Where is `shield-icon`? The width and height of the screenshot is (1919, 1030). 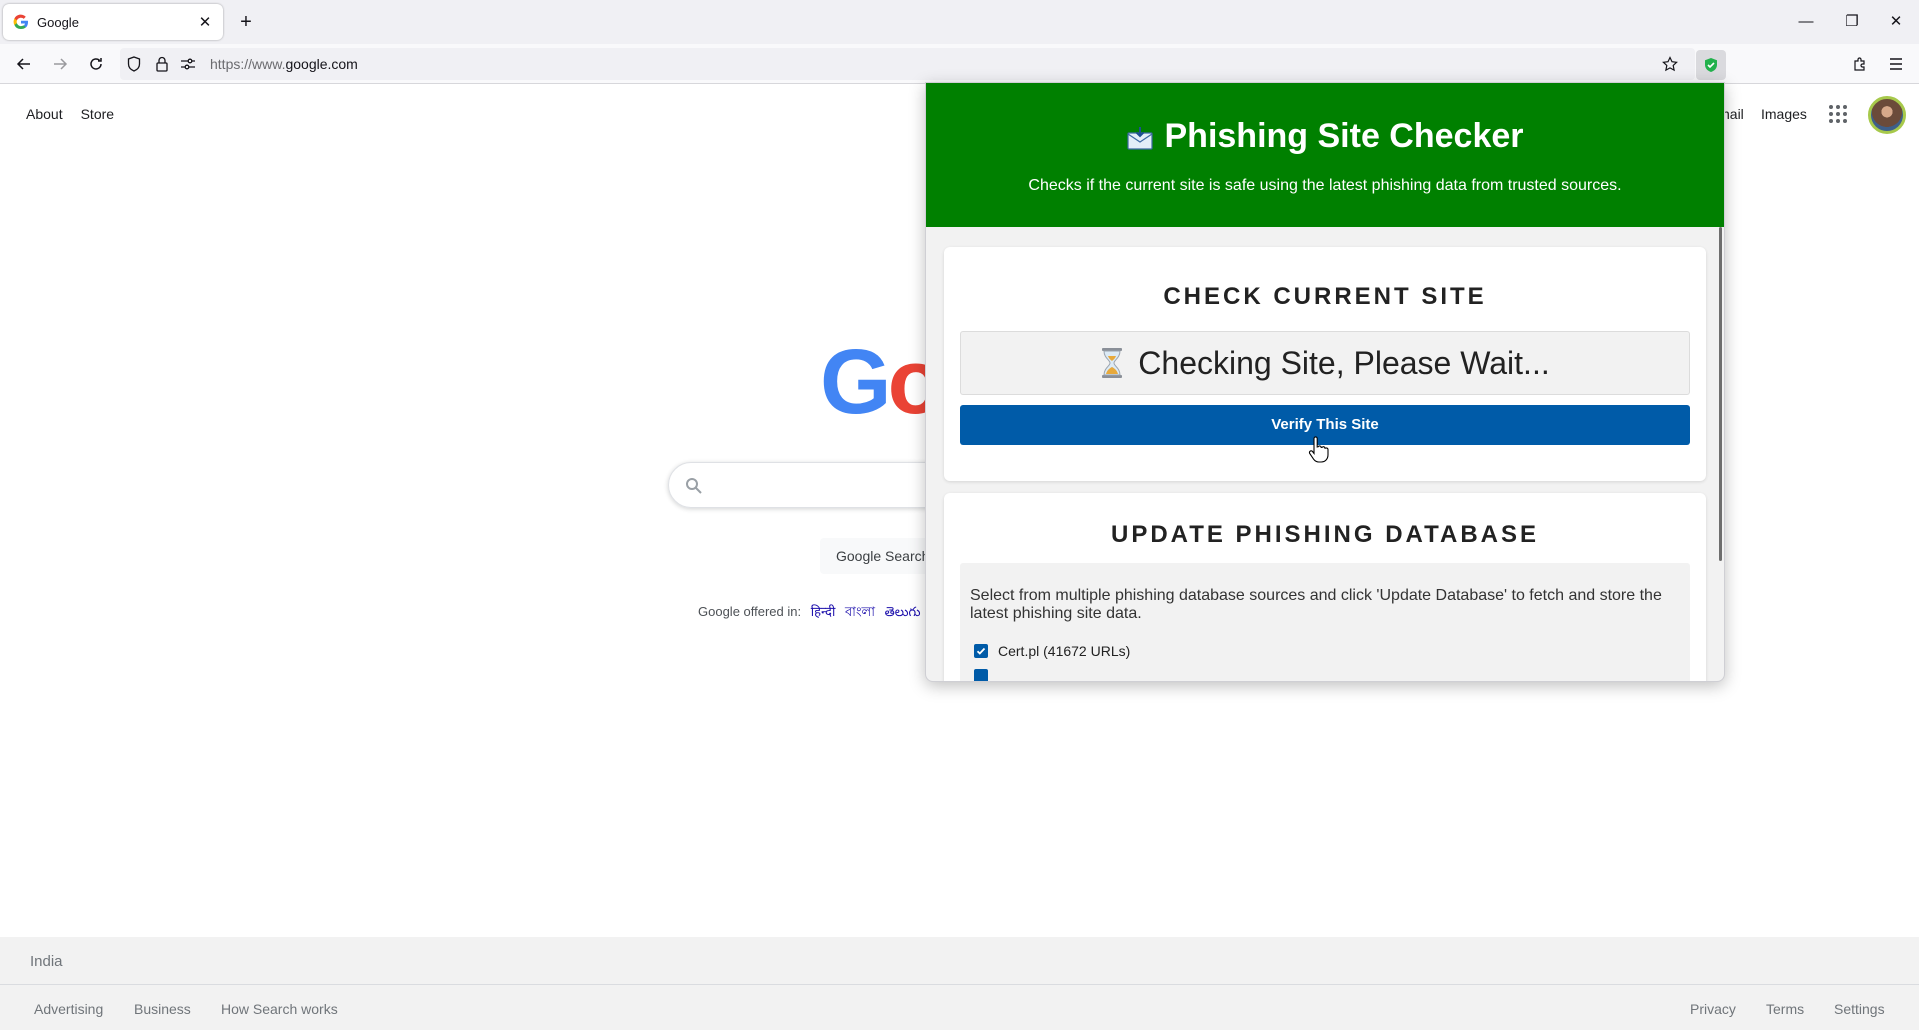
shield-icon is located at coordinates (134, 64).